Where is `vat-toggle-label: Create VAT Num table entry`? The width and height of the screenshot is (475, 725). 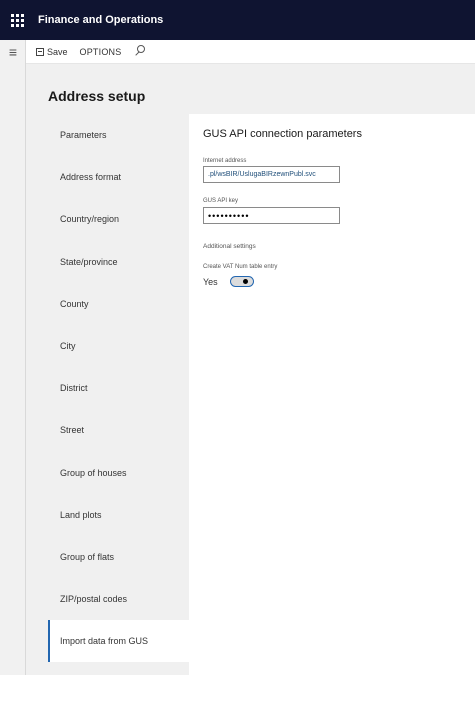
vat-toggle-label: Create VAT Num table entry is located at coordinates (240, 267).